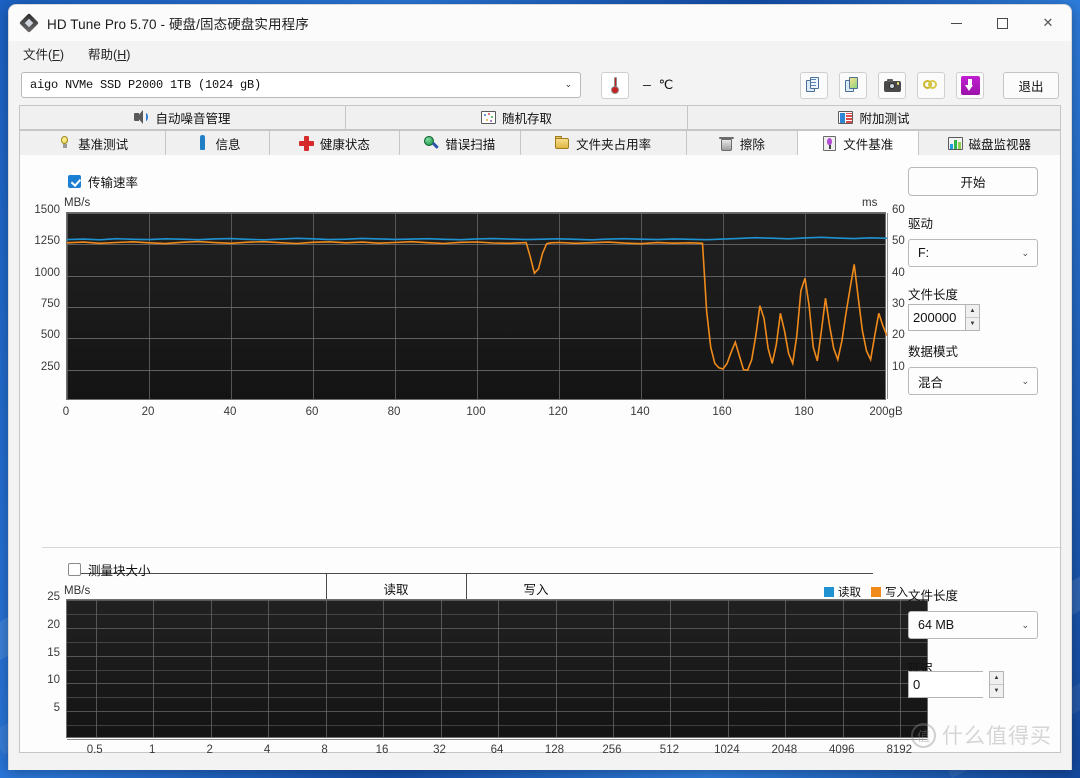  I want to click on top-chart-ytick: 750, so click(50, 304).